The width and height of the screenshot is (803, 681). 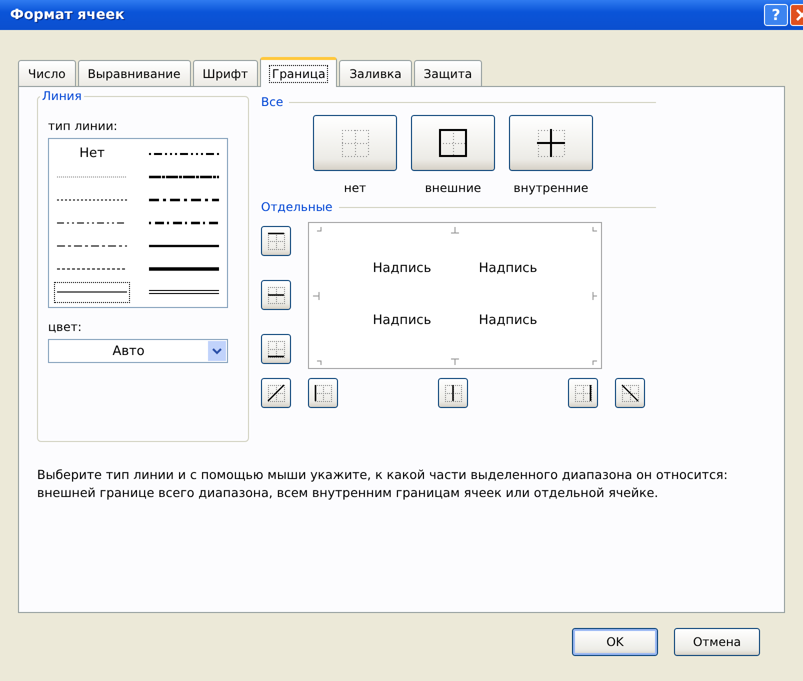 I want to click on ok-button: OK, so click(x=615, y=642).